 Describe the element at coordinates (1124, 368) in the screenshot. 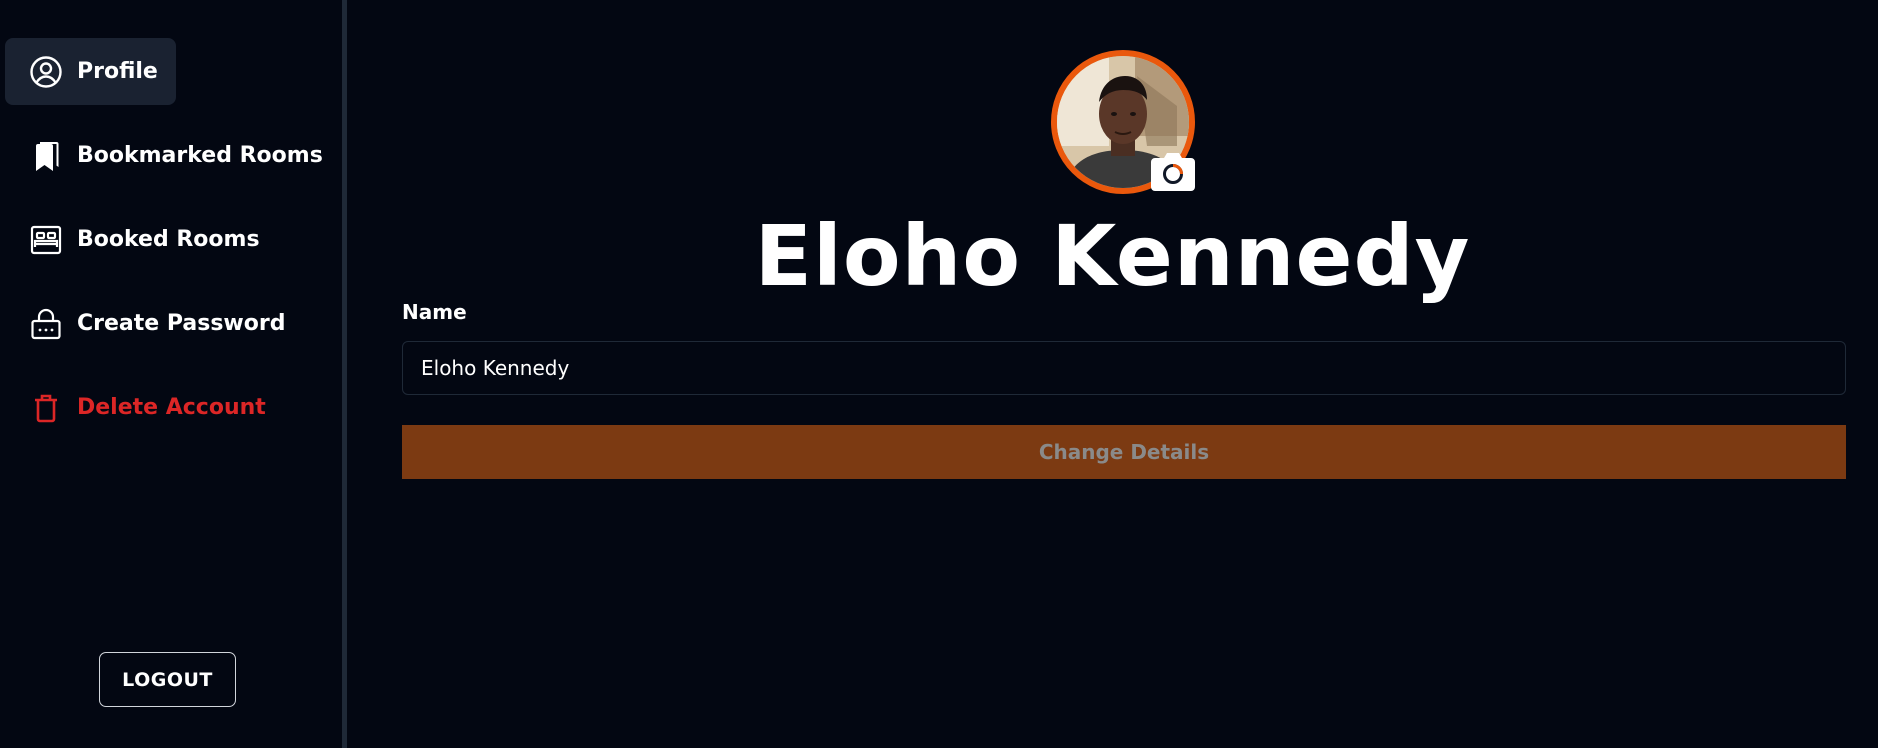

I see `name-input` at that location.